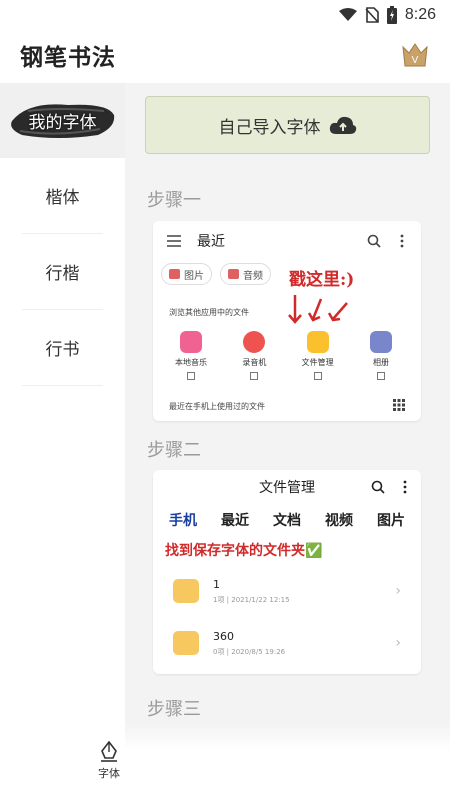 Image resolution: width=450 pixels, height=800 pixels. Describe the element at coordinates (317, 362) in the screenshot. I see `app-name: 文件管理` at that location.